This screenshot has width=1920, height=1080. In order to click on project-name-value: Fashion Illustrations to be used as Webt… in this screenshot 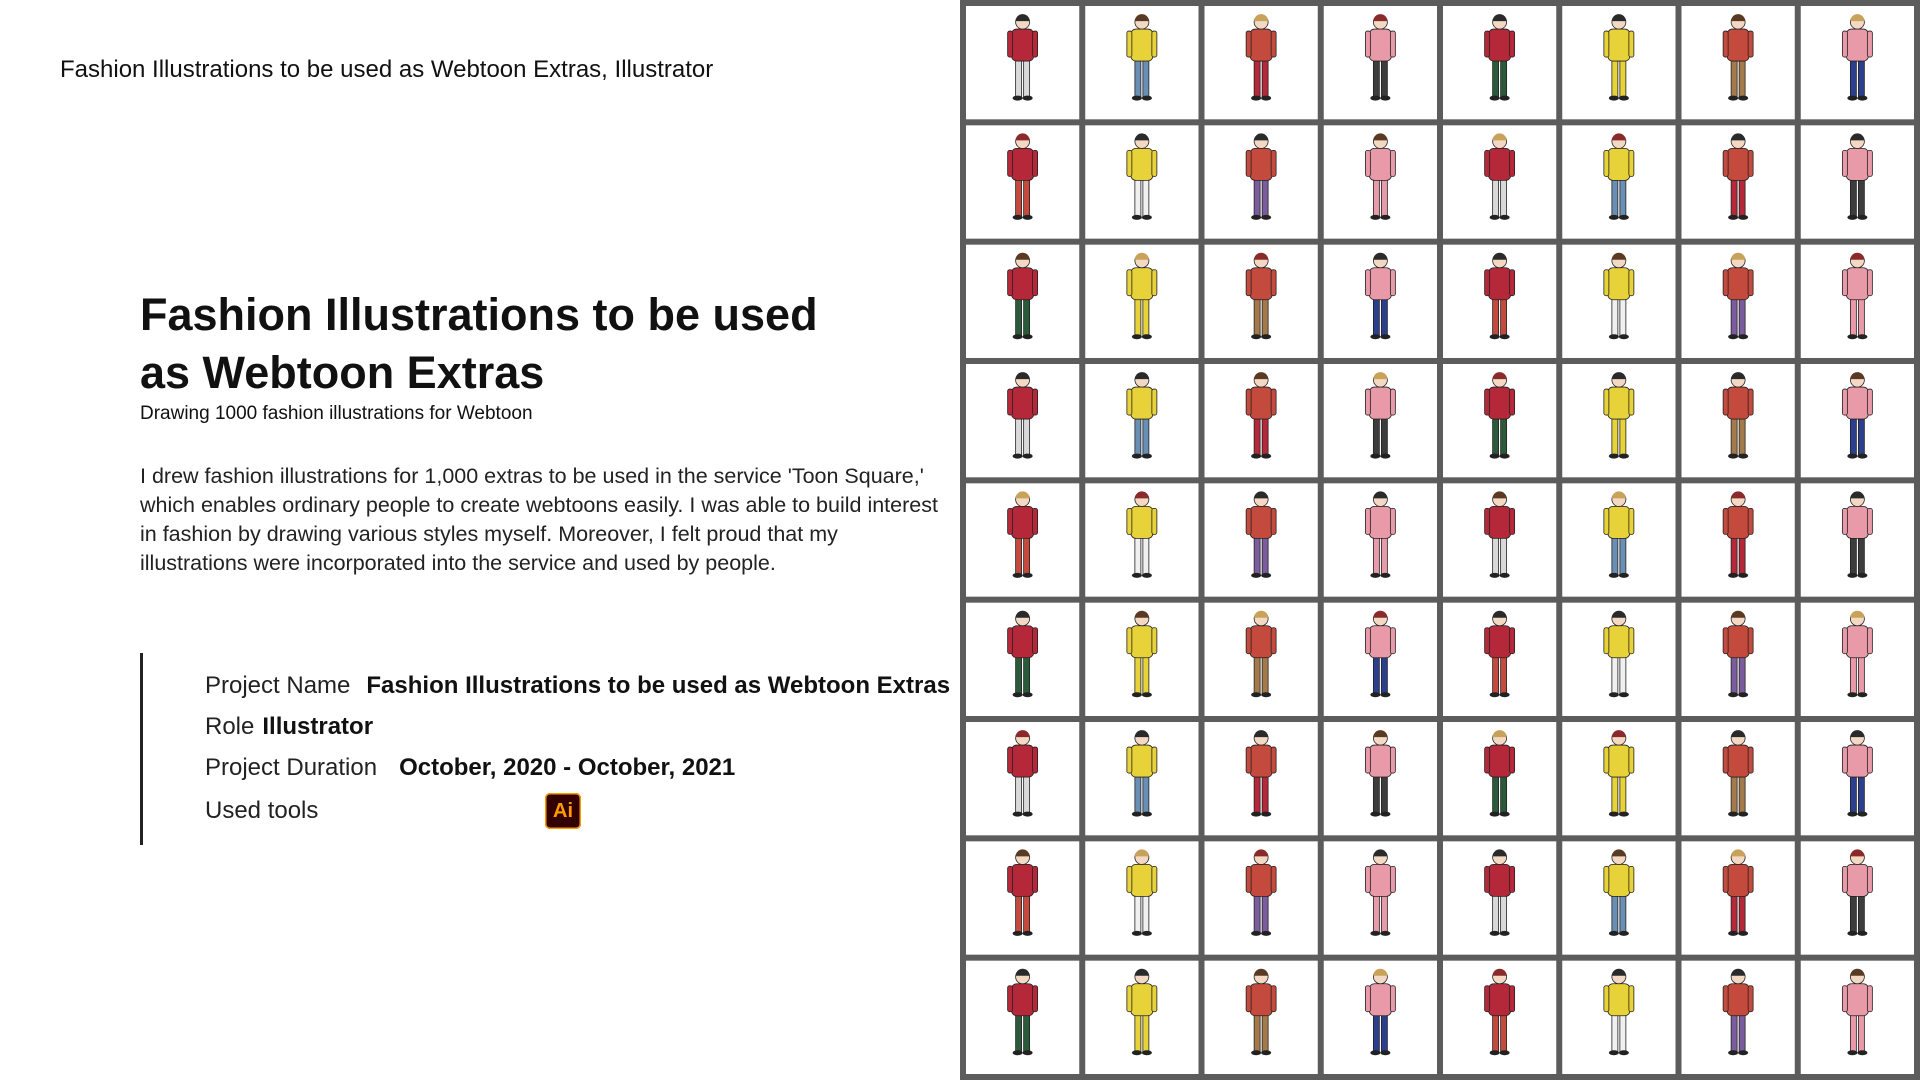, I will do `click(658, 685)`.